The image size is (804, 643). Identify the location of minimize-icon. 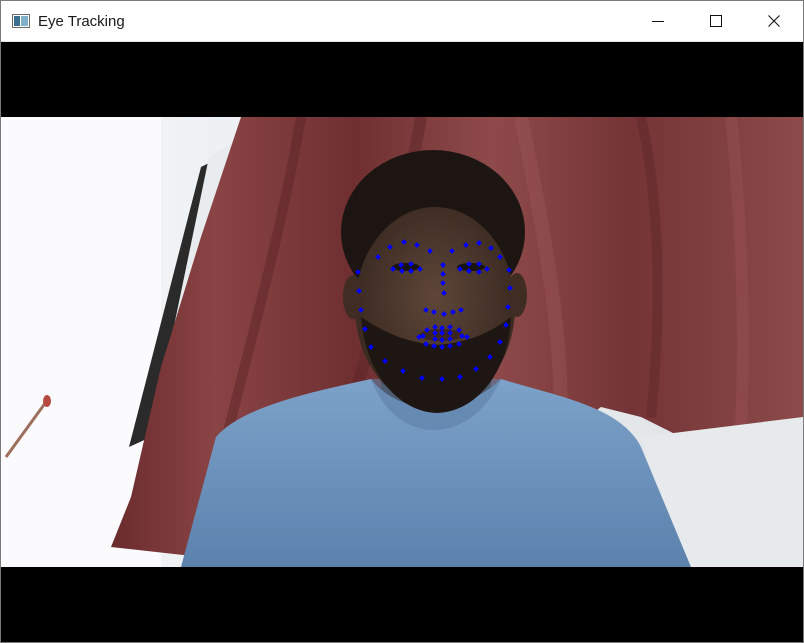
(658, 21).